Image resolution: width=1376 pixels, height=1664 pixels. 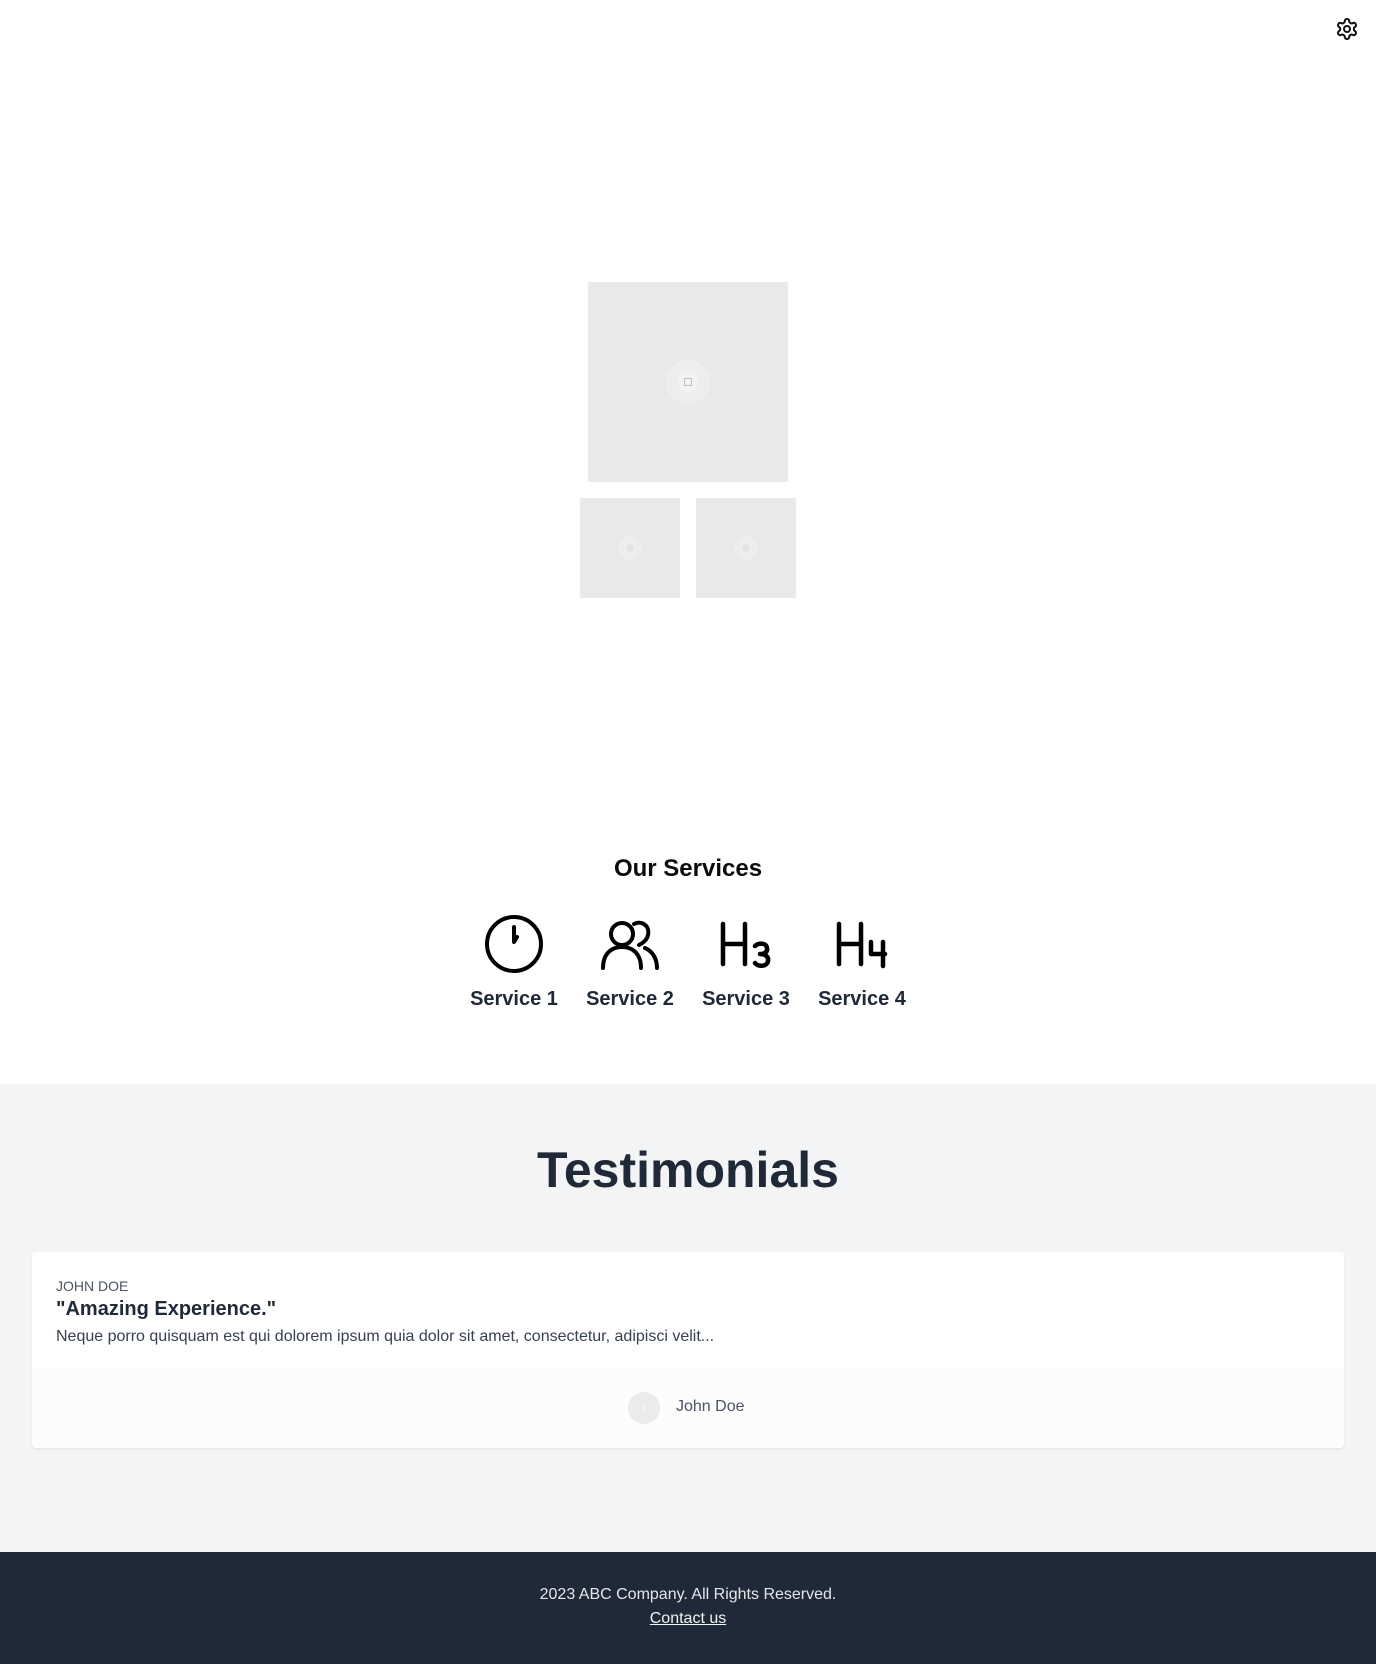 I want to click on contact-link: Contact us, so click(x=688, y=1619).